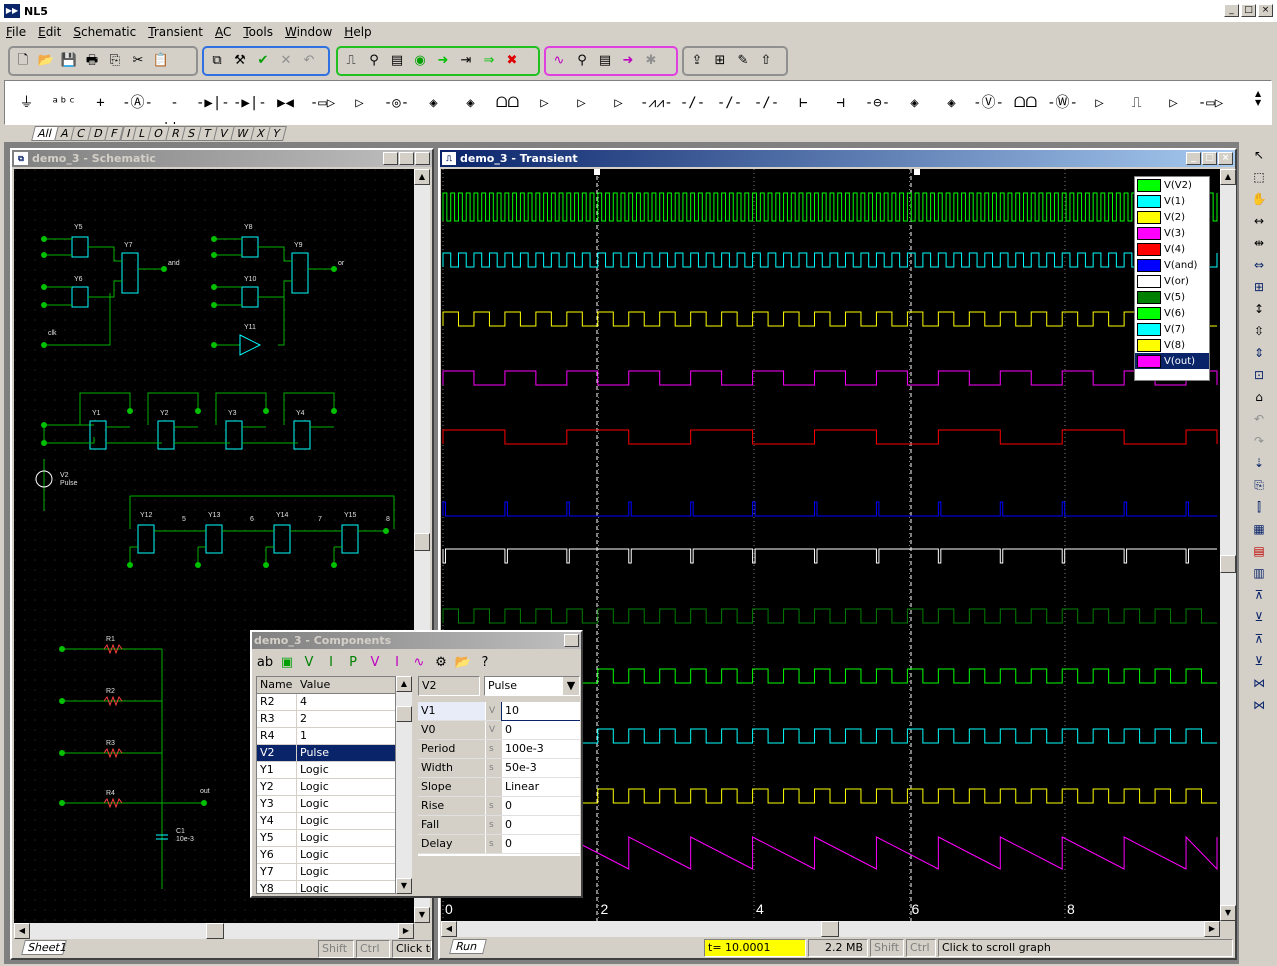 Image resolution: width=1277 pixels, height=966 pixels. What do you see at coordinates (837, 158) in the screenshot?
I see `transient-titlebar: ⎍ demo_3 - Transient _ □ ×` at bounding box center [837, 158].